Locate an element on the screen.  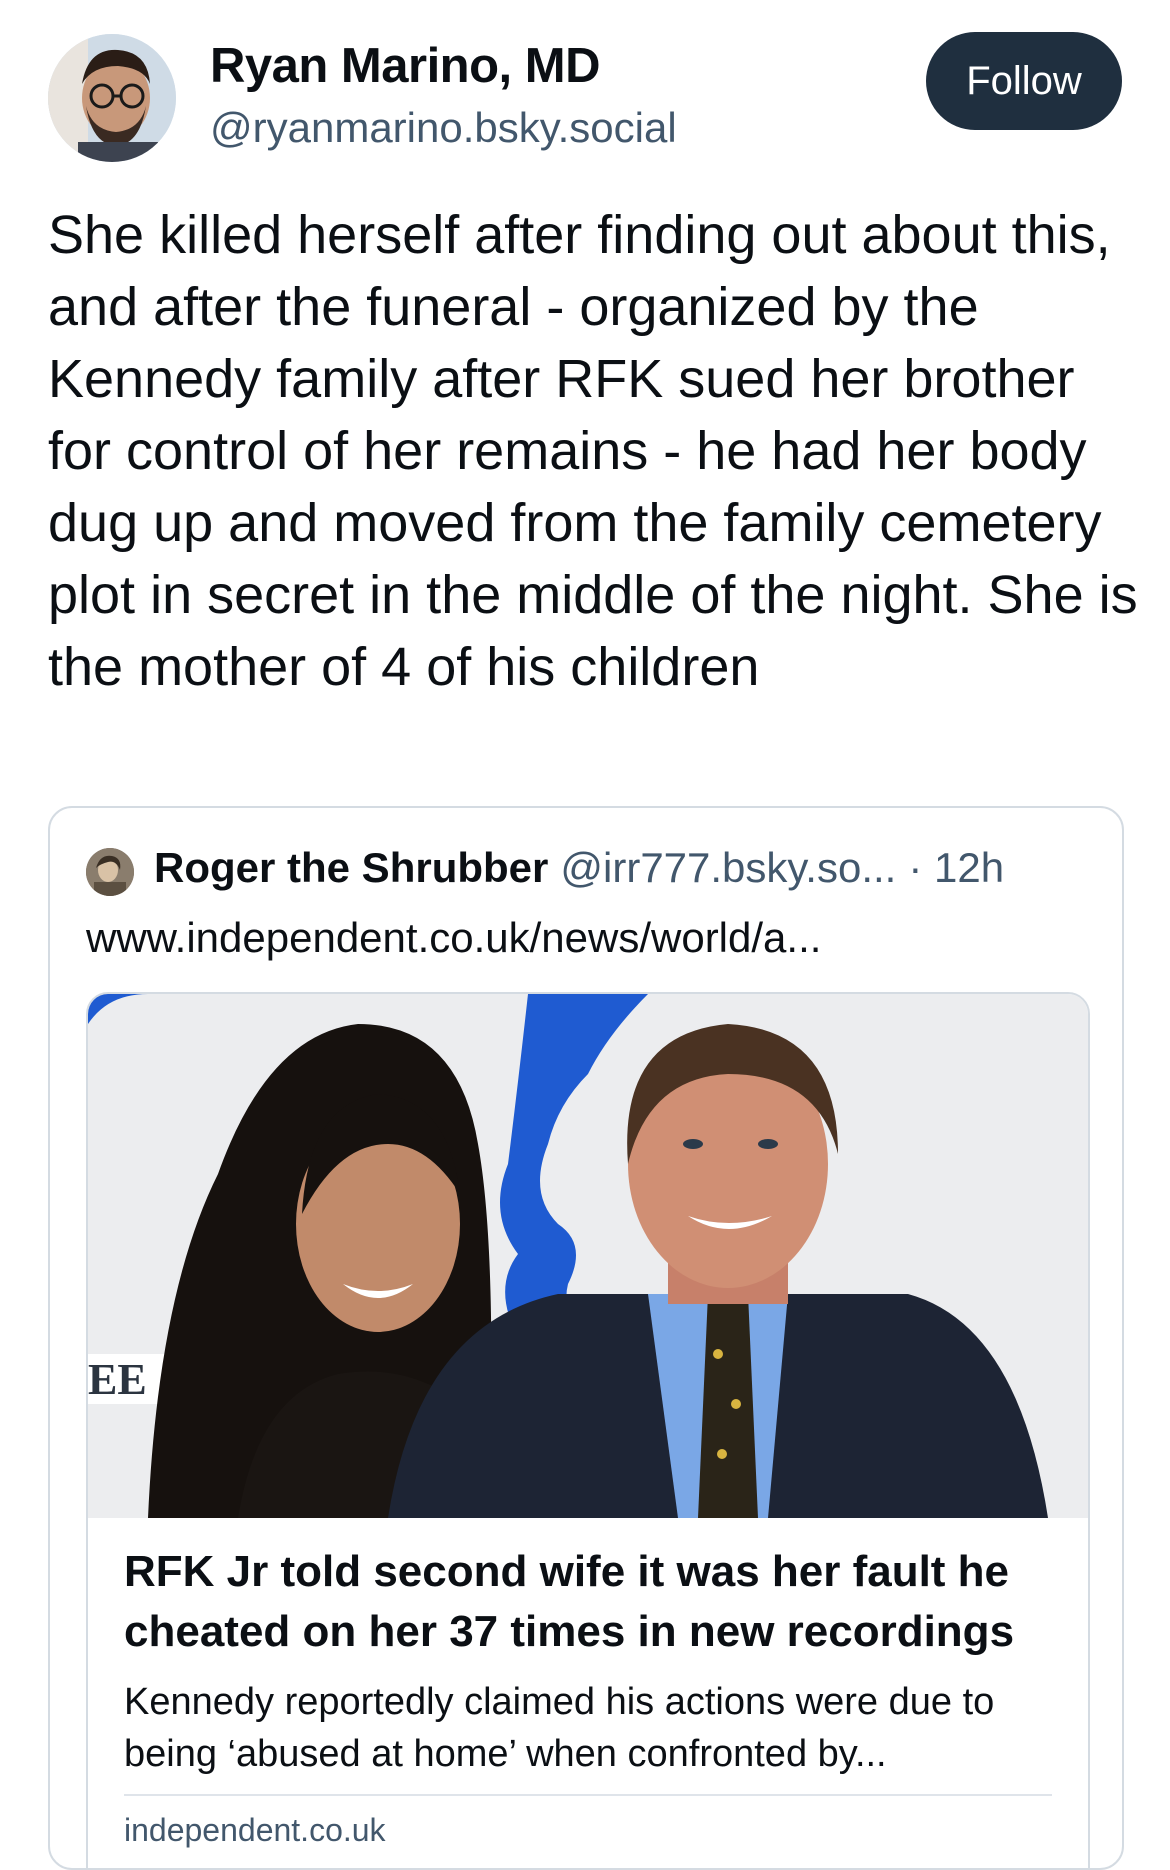
quote-timestamp: · 12h is located at coordinates (956, 867).